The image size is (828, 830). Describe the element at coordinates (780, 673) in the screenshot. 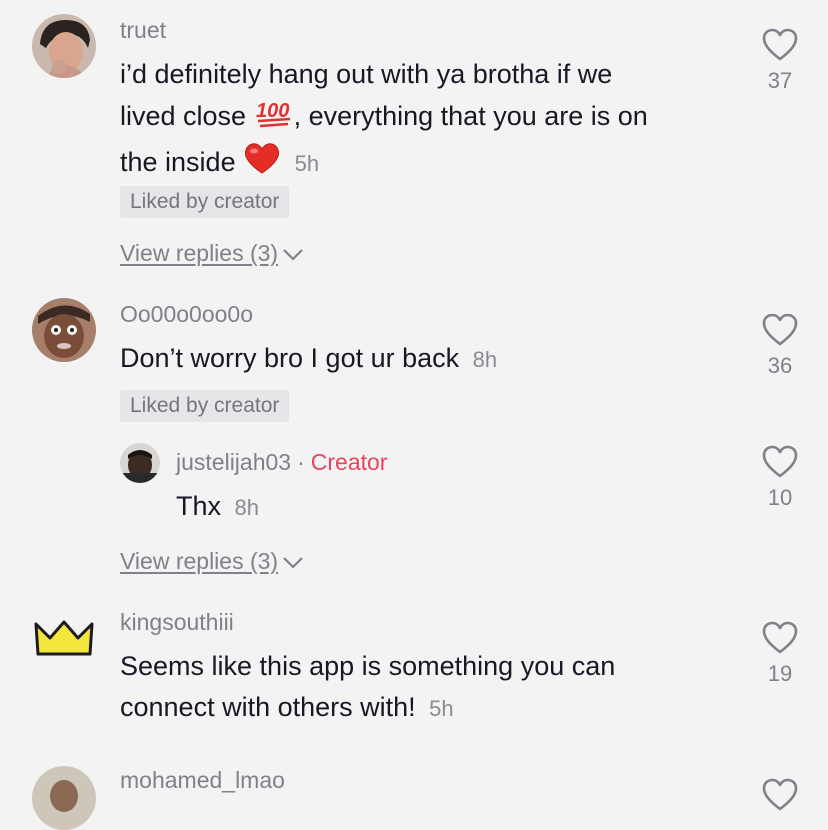

I see `like-count: 19` at that location.